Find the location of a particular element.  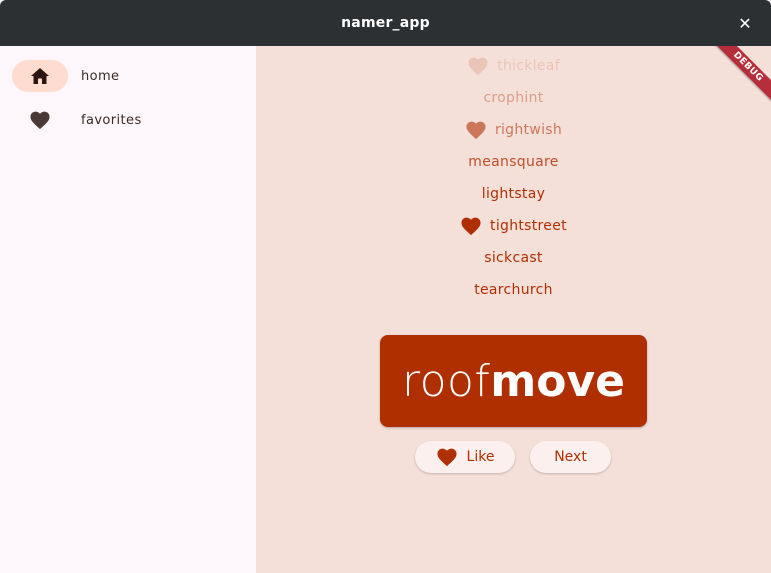

history-item-label: tearchurch is located at coordinates (513, 290).